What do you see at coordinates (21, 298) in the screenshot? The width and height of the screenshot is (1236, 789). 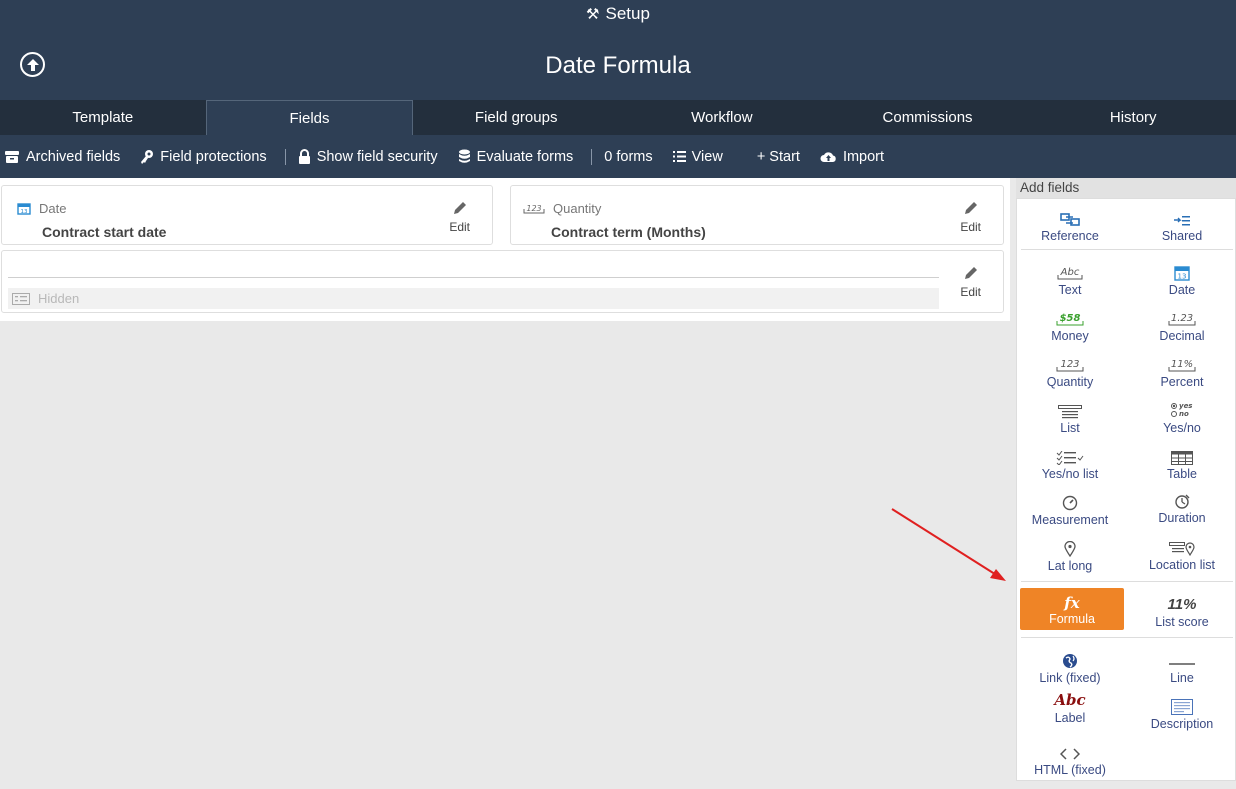 I see `hidden-field-icon` at bounding box center [21, 298].